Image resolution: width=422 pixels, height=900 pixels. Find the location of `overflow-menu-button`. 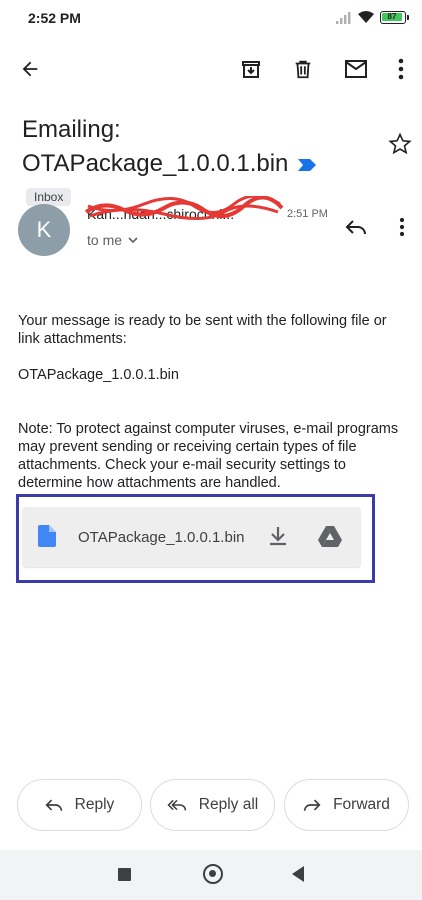

overflow-menu-button is located at coordinates (401, 69).